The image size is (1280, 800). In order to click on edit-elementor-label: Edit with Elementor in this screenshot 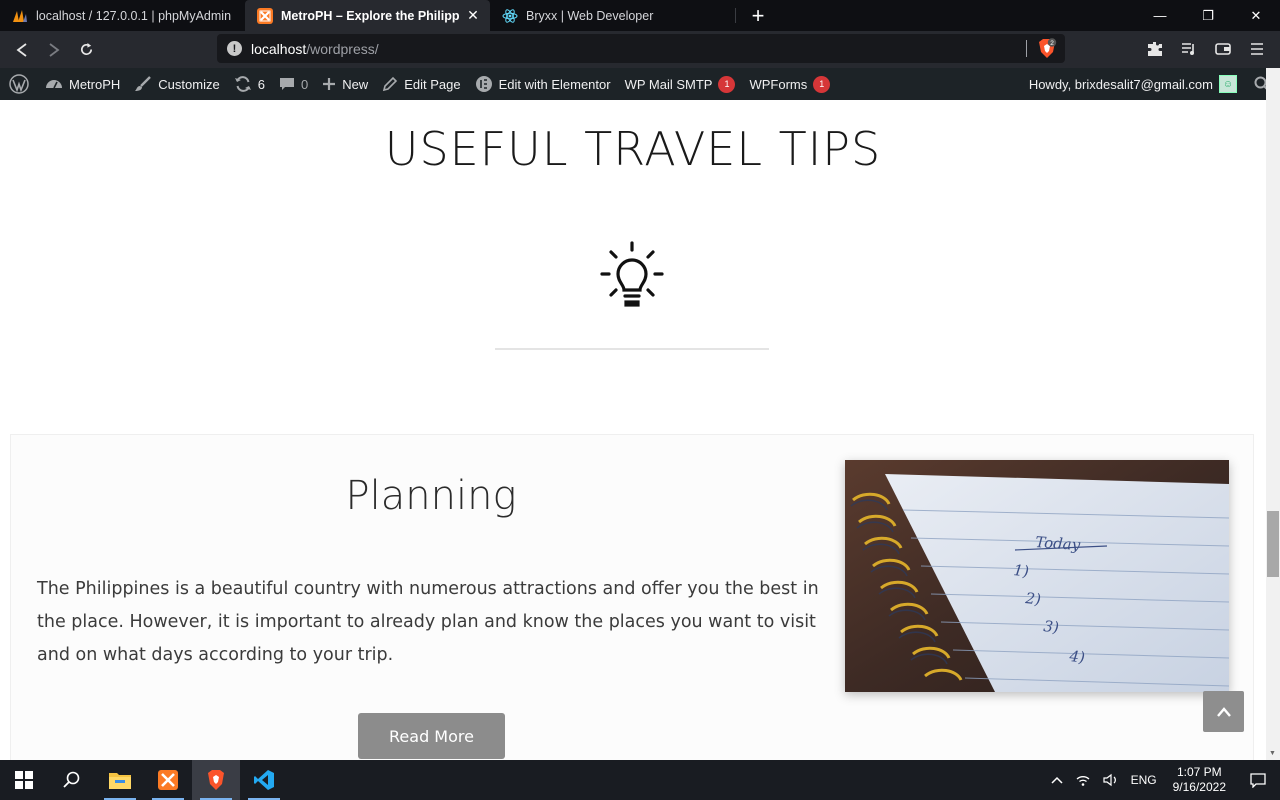, I will do `click(554, 84)`.